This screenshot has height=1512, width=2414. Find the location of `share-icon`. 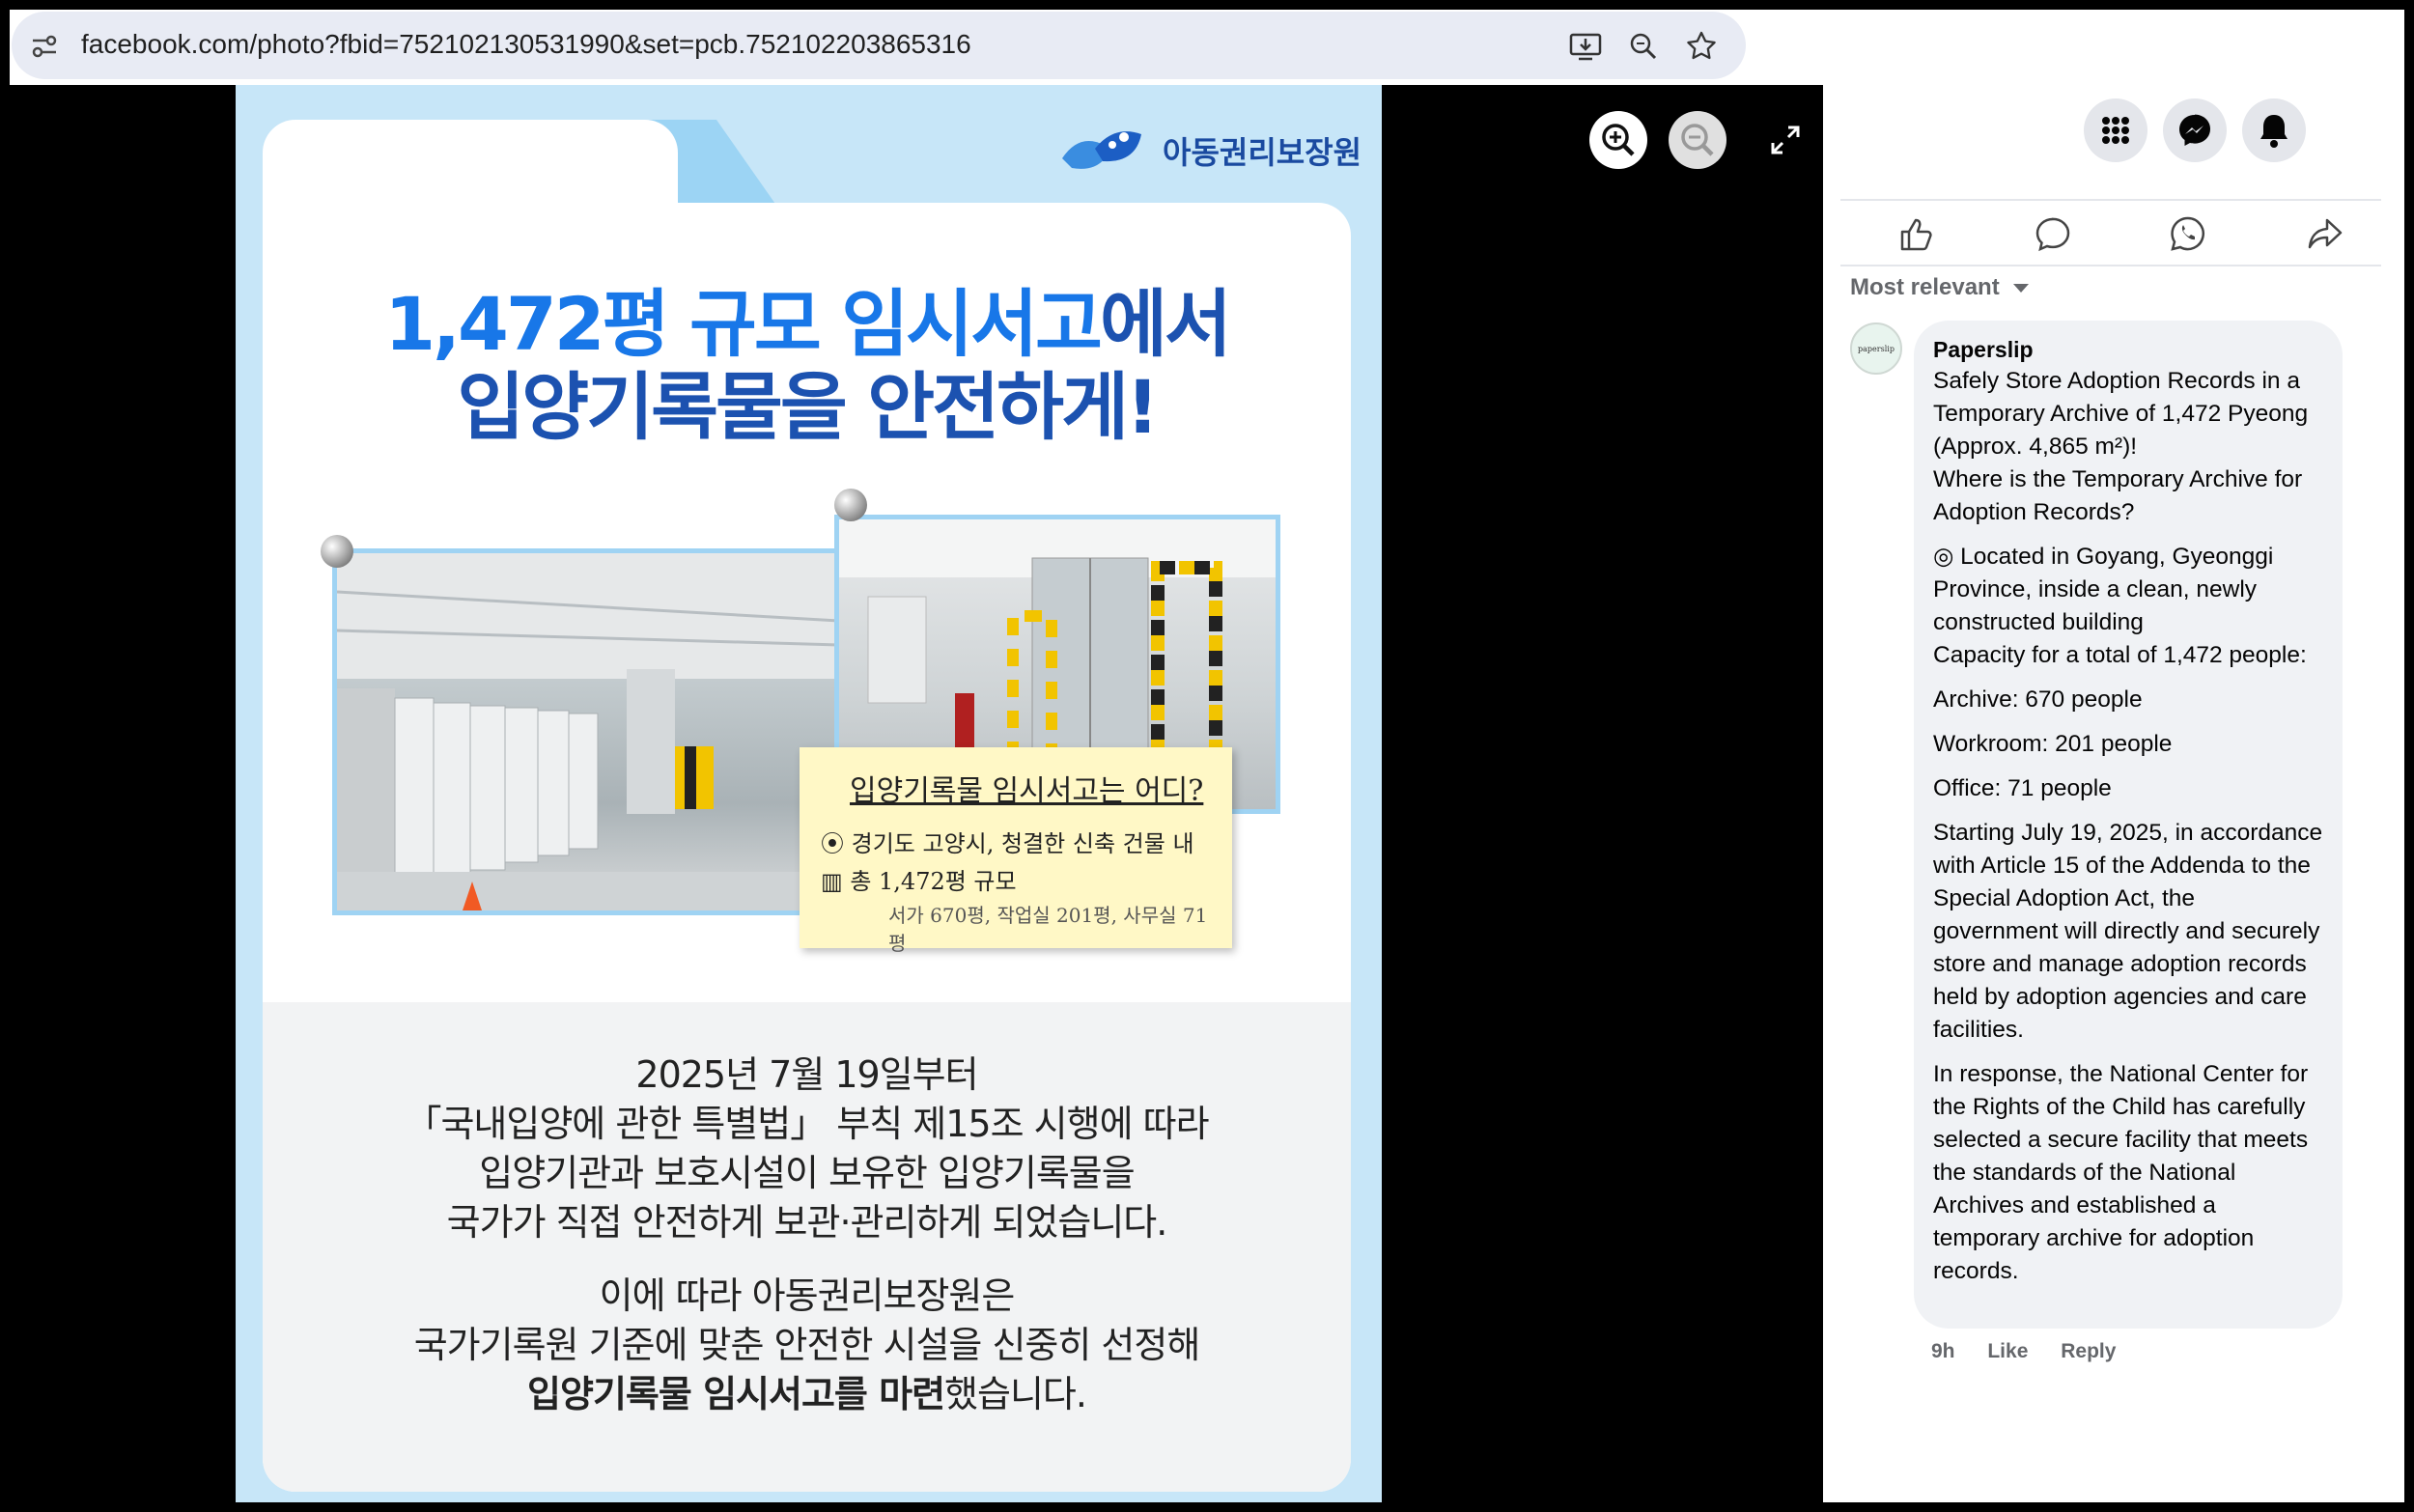

share-icon is located at coordinates (2325, 234).